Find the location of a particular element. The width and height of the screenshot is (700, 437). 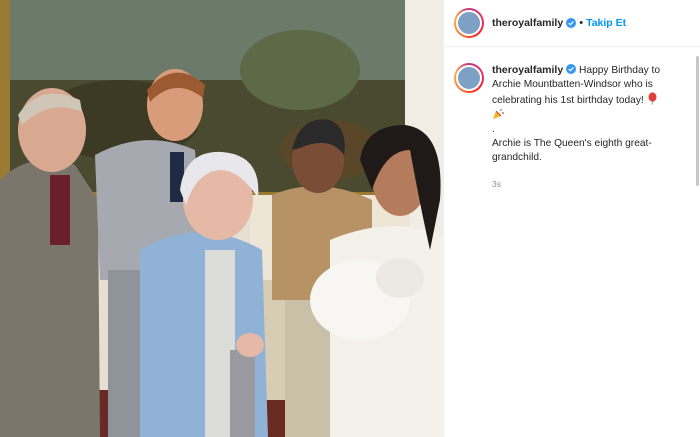

post-header: theroyalfamily • Takip Et is located at coordinates (572, 23).